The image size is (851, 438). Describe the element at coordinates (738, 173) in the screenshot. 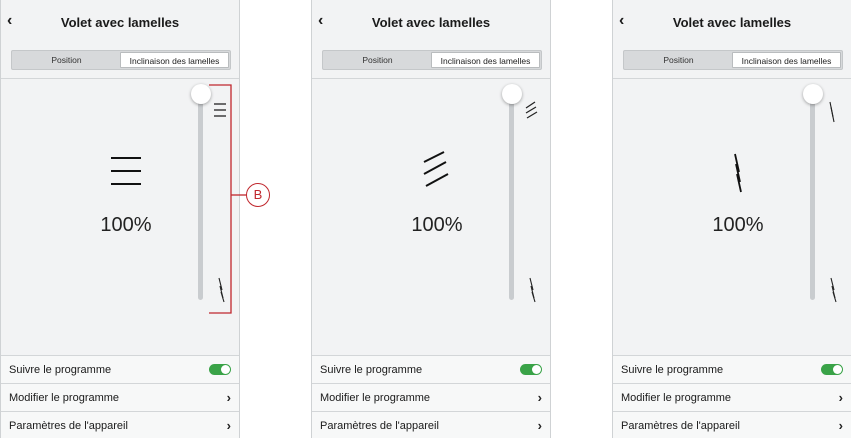

I see `slats-vertical-icon` at that location.